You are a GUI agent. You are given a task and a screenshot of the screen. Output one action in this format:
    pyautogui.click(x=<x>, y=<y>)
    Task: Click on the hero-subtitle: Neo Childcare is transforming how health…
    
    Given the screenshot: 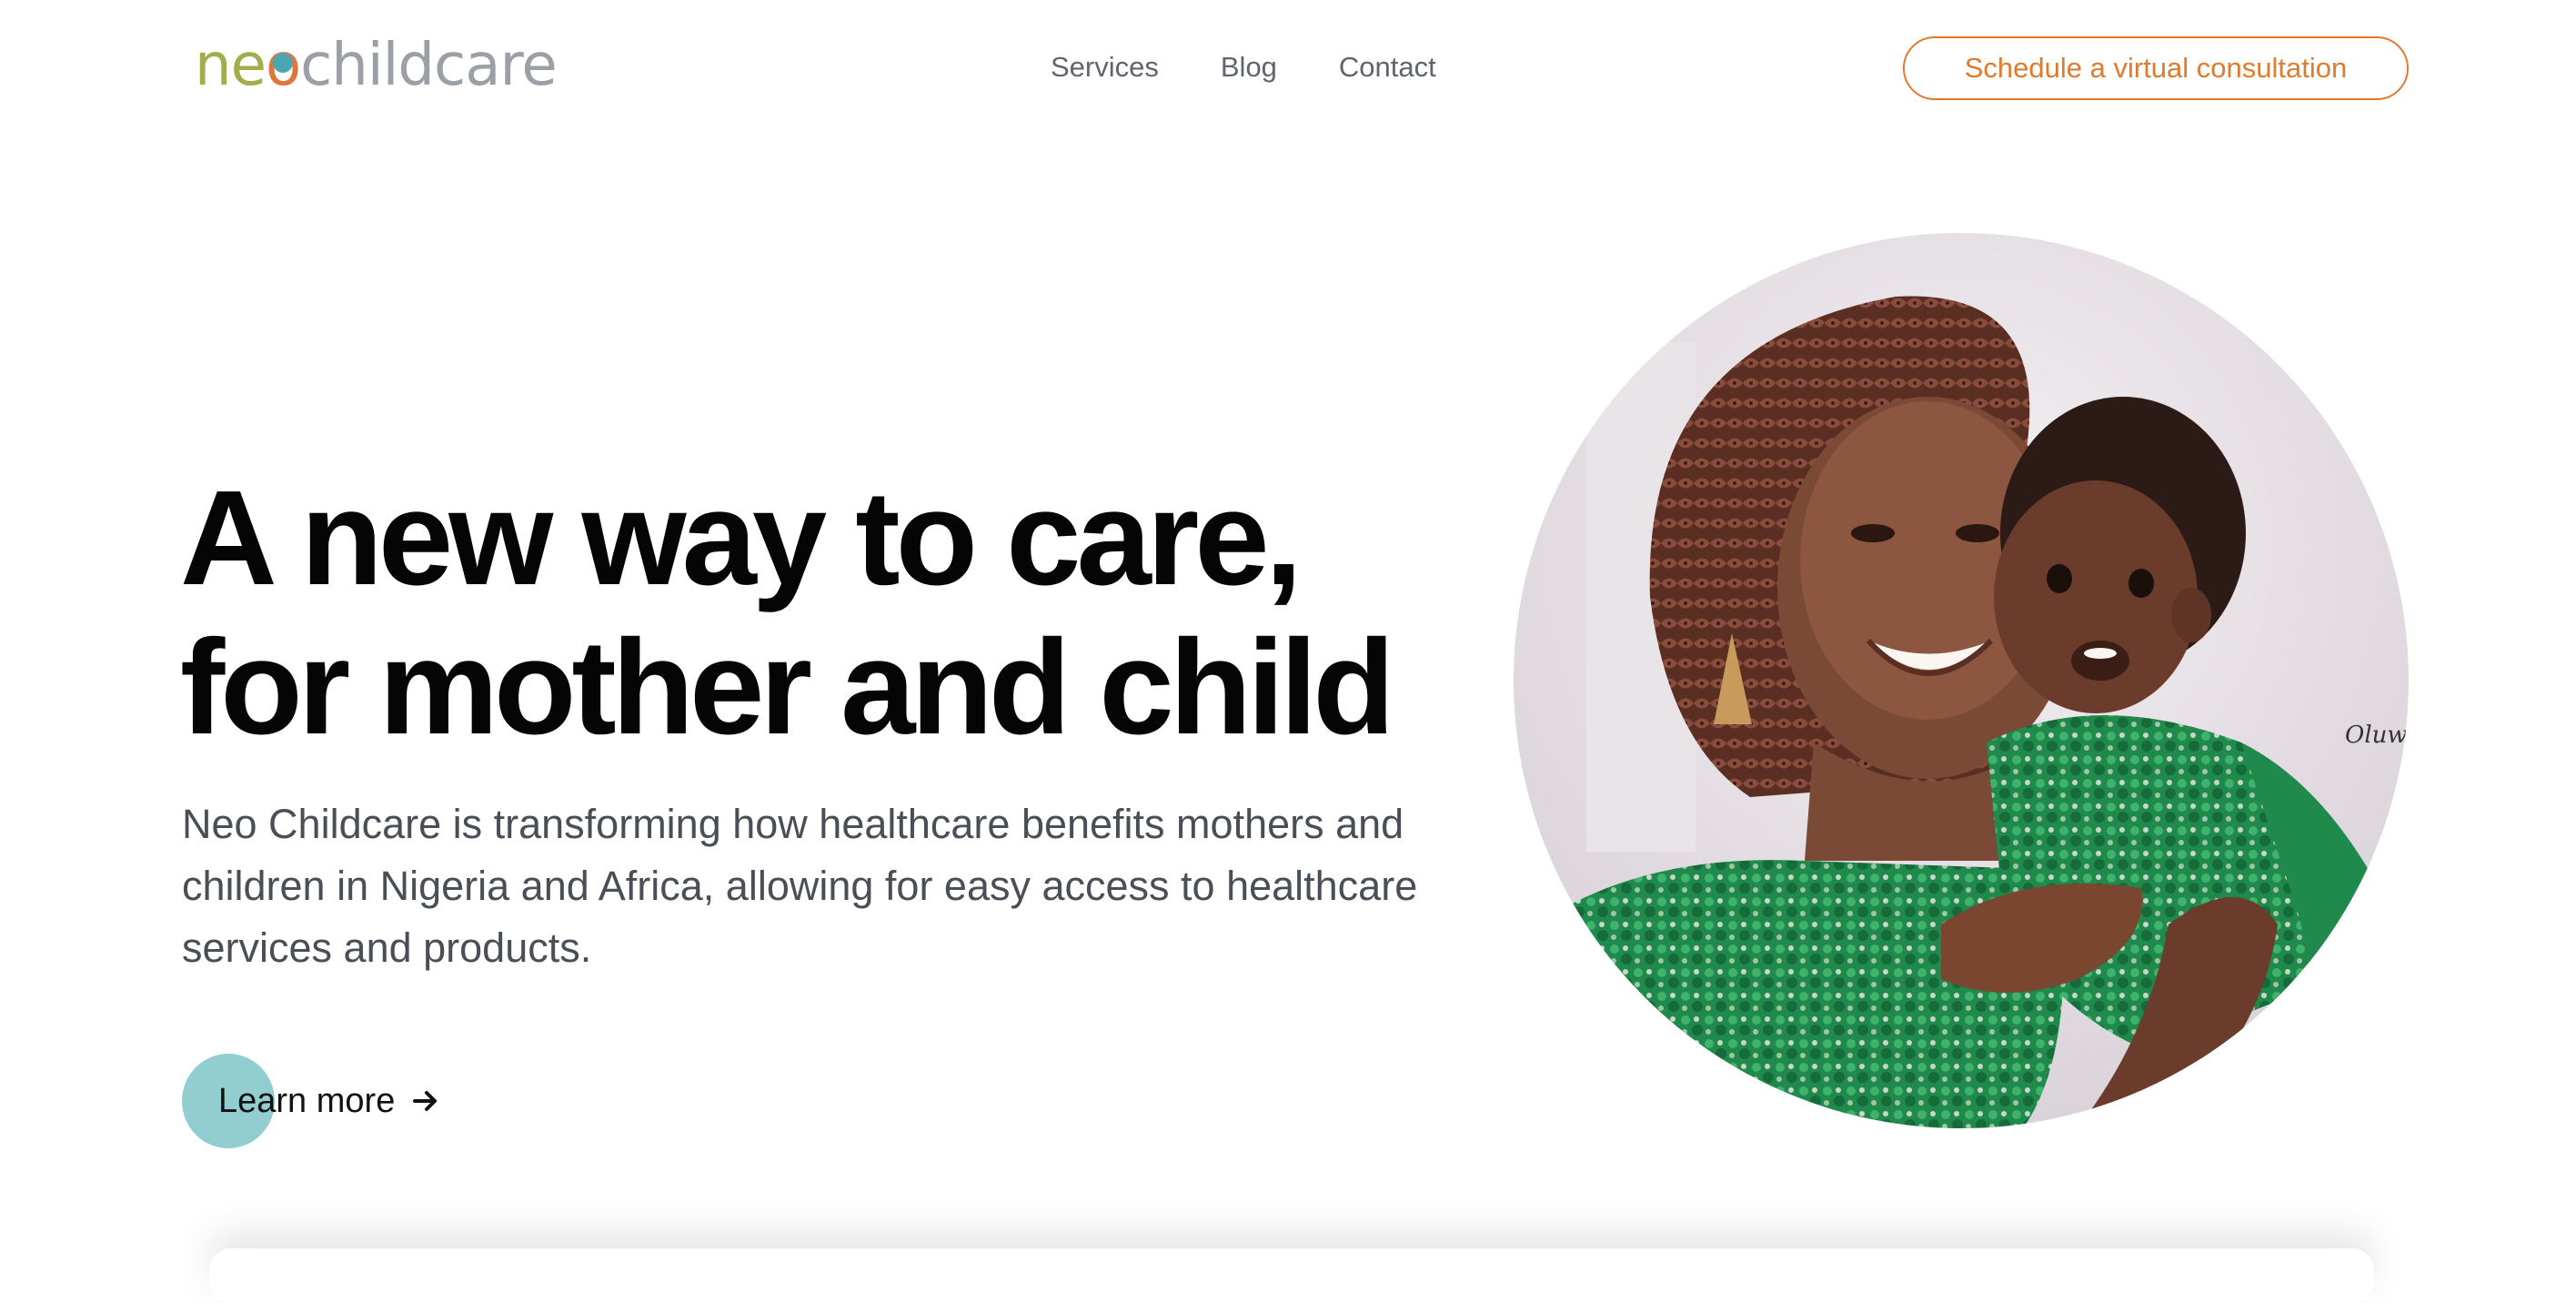 What is the action you would take?
    pyautogui.click(x=800, y=886)
    